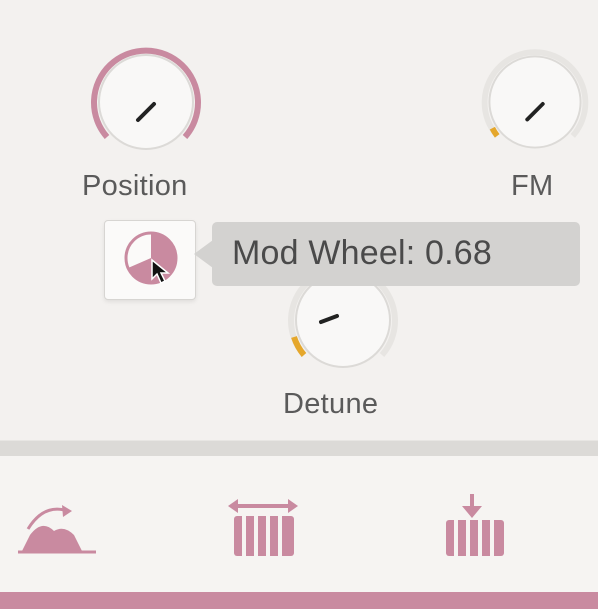  Describe the element at coordinates (494, 132) in the screenshot. I see `fm-knob-ring` at that location.